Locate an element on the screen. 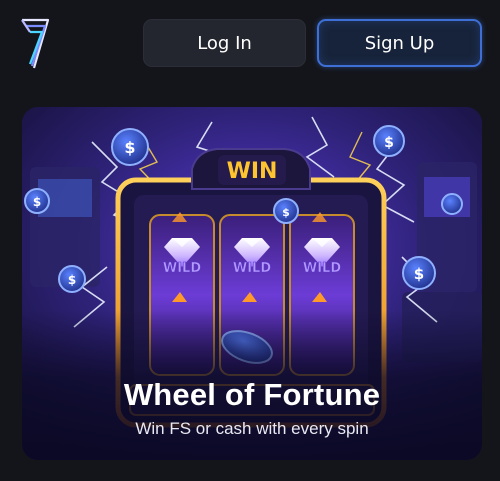 The image size is (500, 481). reel-label-3: WILD is located at coordinates (322, 268).